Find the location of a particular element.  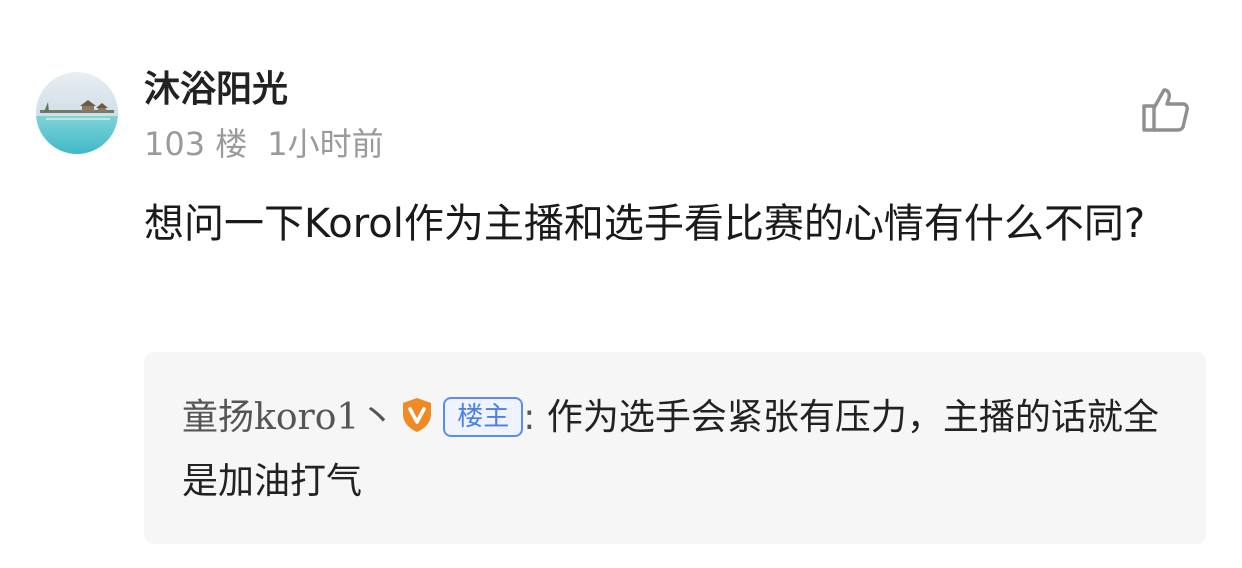

timestamp: 1小时前 is located at coordinates (325, 144).